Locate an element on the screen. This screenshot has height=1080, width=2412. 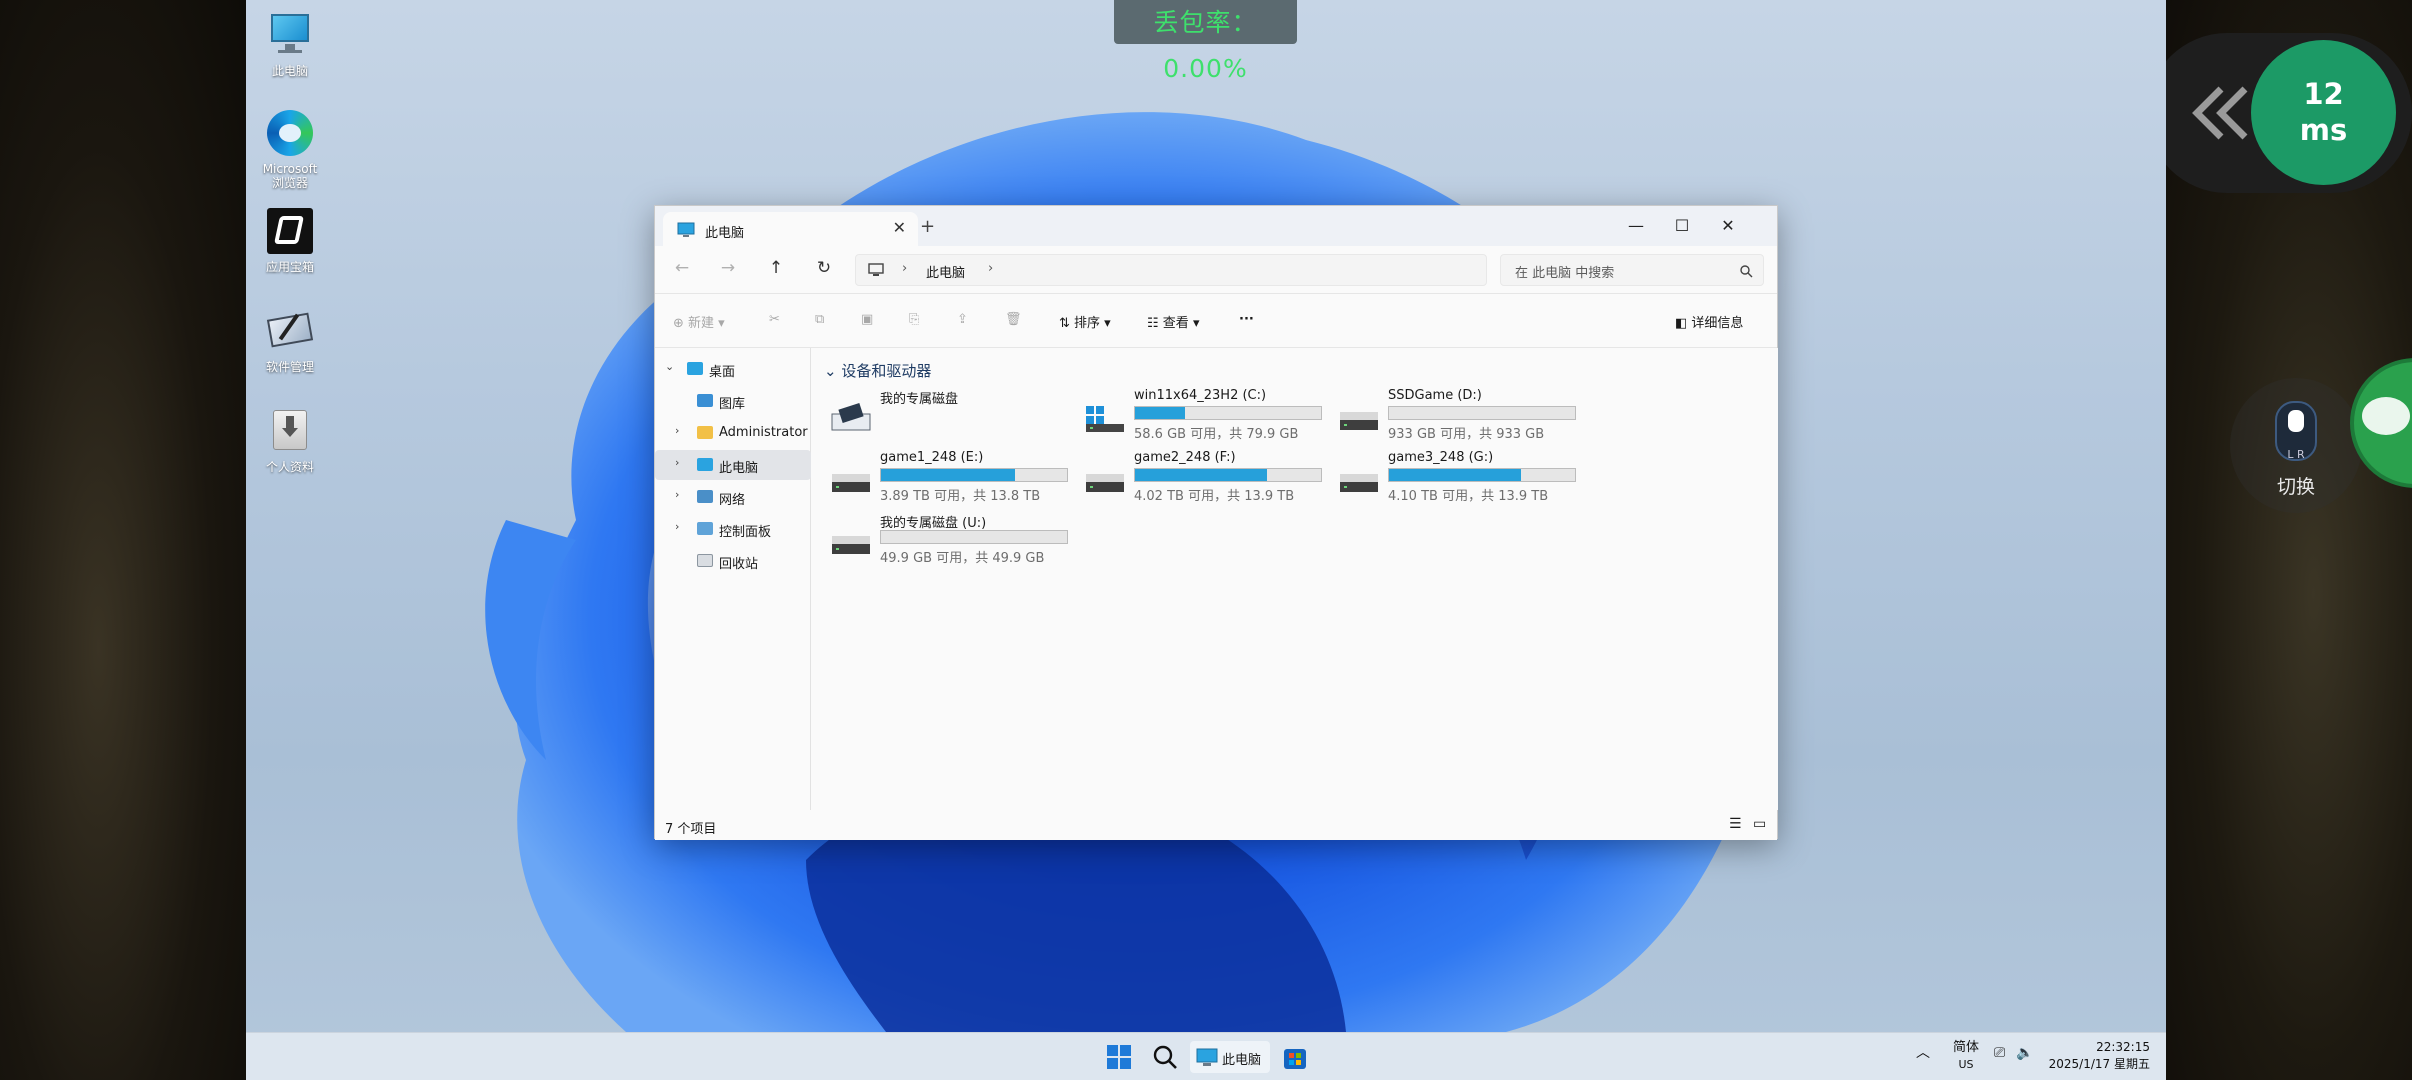
rename-icon: ⎘ is located at coordinates (914, 319).